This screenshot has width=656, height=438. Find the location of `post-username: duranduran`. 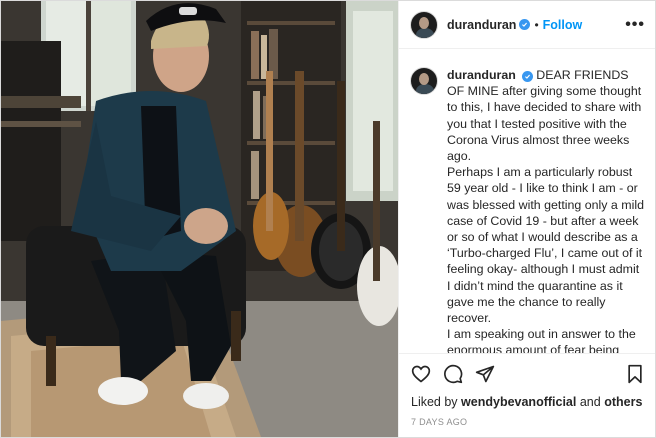

post-username: duranduran is located at coordinates (481, 25).